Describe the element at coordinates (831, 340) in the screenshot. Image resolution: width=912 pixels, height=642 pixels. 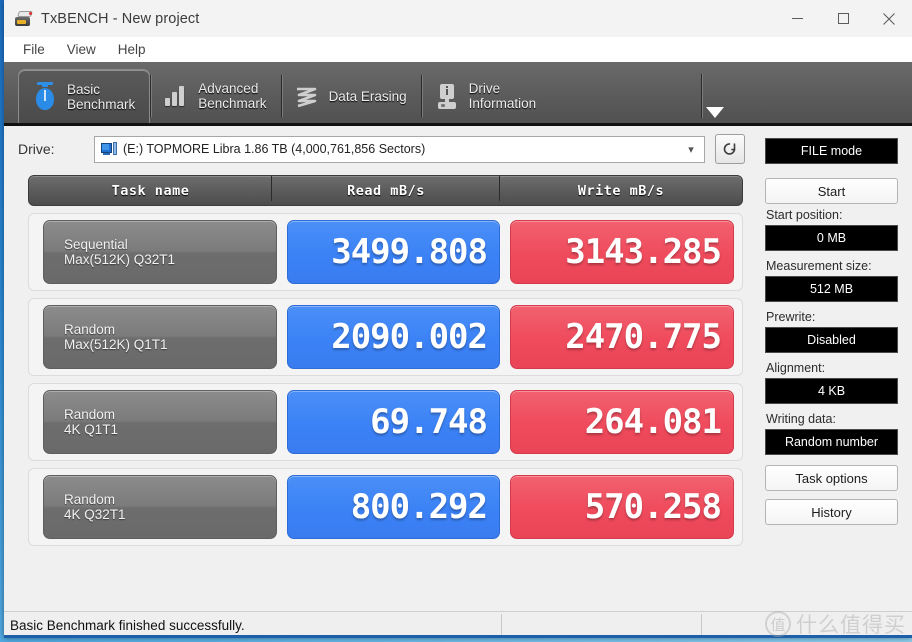
I see `prewrite-value: Disabled` at that location.